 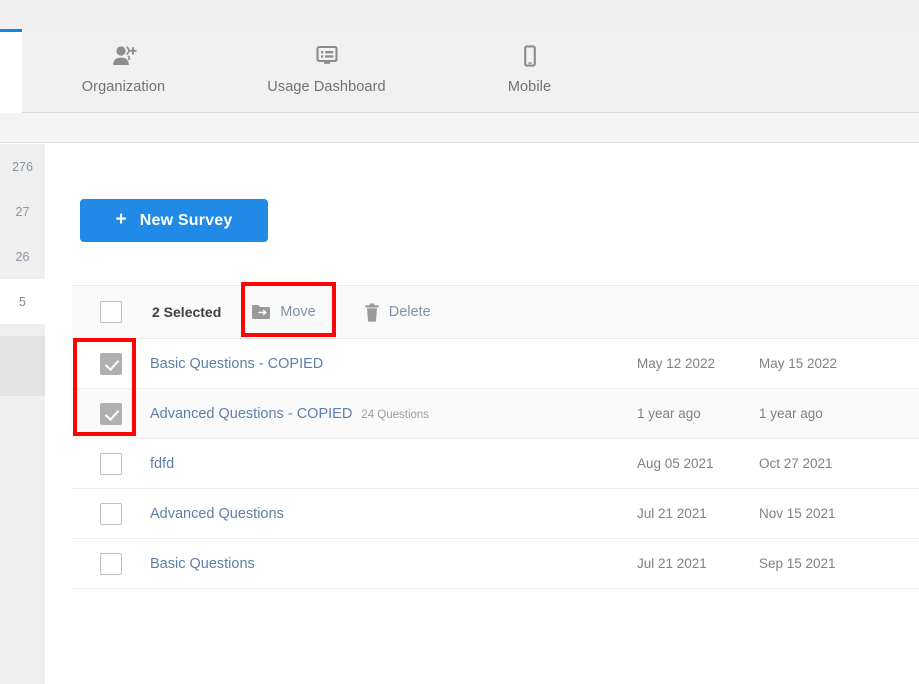 What do you see at coordinates (202, 564) in the screenshot?
I see `row-title: Basic Questions` at bounding box center [202, 564].